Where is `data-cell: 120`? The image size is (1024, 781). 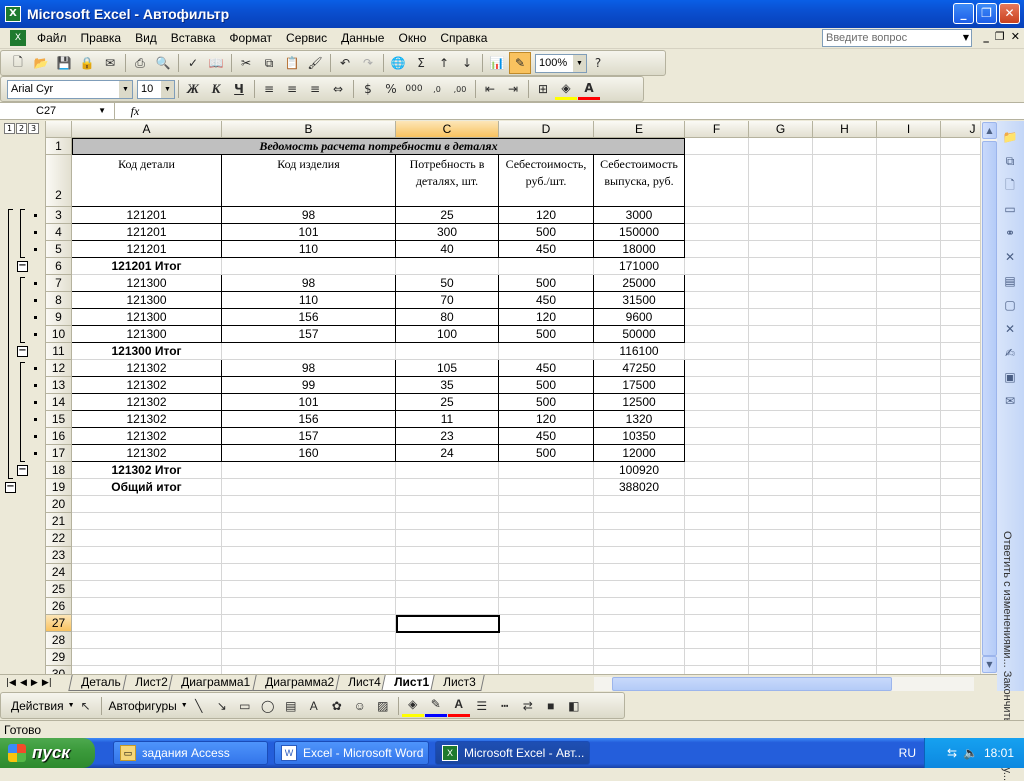
data-cell: 120 is located at coordinates (546, 419).